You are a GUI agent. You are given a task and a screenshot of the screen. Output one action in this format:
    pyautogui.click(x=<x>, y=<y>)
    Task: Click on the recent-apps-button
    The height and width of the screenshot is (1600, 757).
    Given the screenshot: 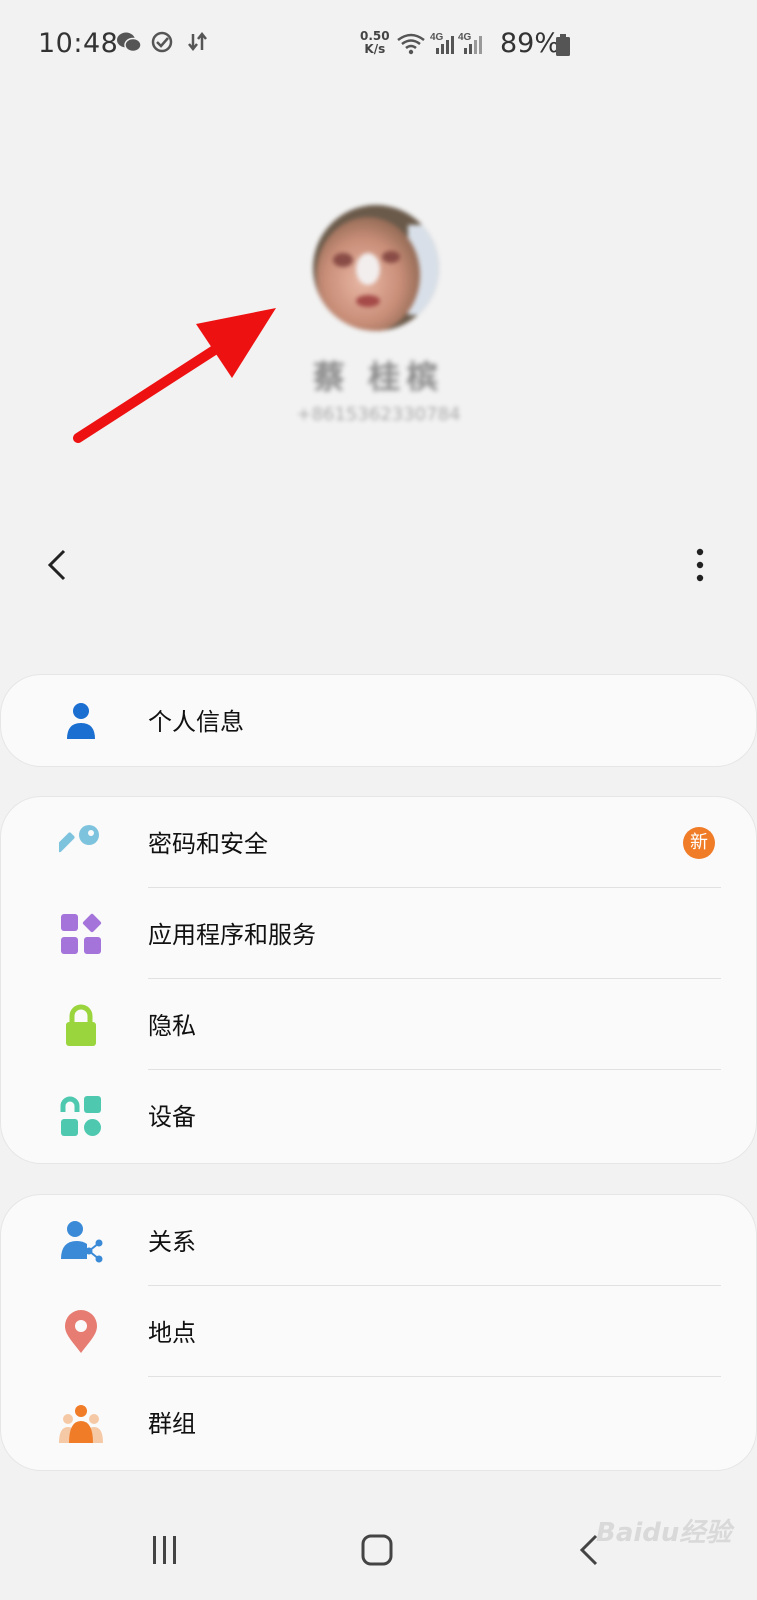 What is the action you would take?
    pyautogui.click(x=165, y=1550)
    